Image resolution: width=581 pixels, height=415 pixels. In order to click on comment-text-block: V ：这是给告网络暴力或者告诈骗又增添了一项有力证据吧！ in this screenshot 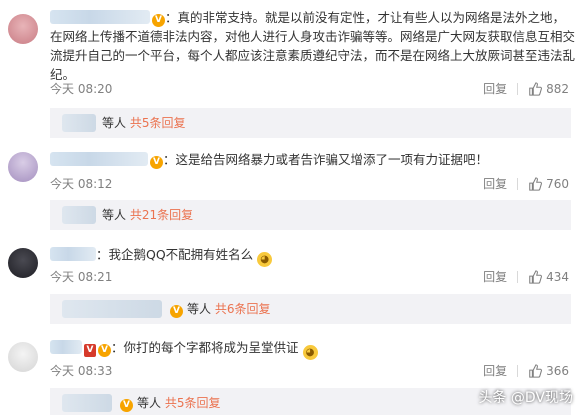, I will do `click(312, 159)`.